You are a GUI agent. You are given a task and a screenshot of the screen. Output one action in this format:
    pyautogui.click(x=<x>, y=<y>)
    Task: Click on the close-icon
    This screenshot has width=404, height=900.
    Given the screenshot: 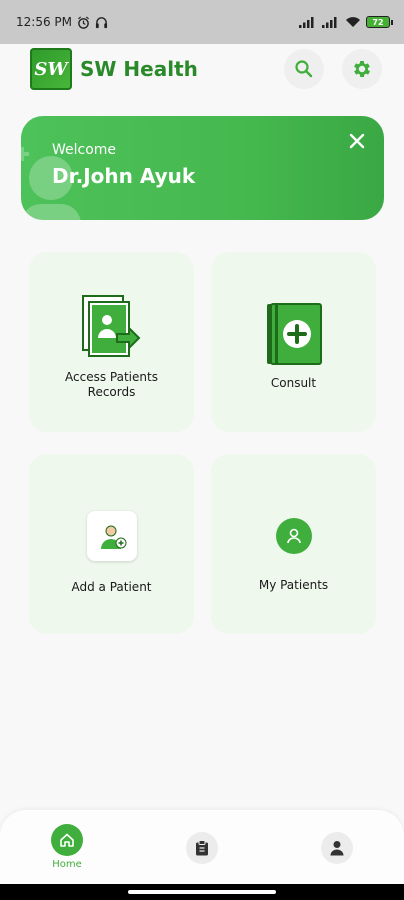 What is the action you would take?
    pyautogui.click(x=357, y=141)
    